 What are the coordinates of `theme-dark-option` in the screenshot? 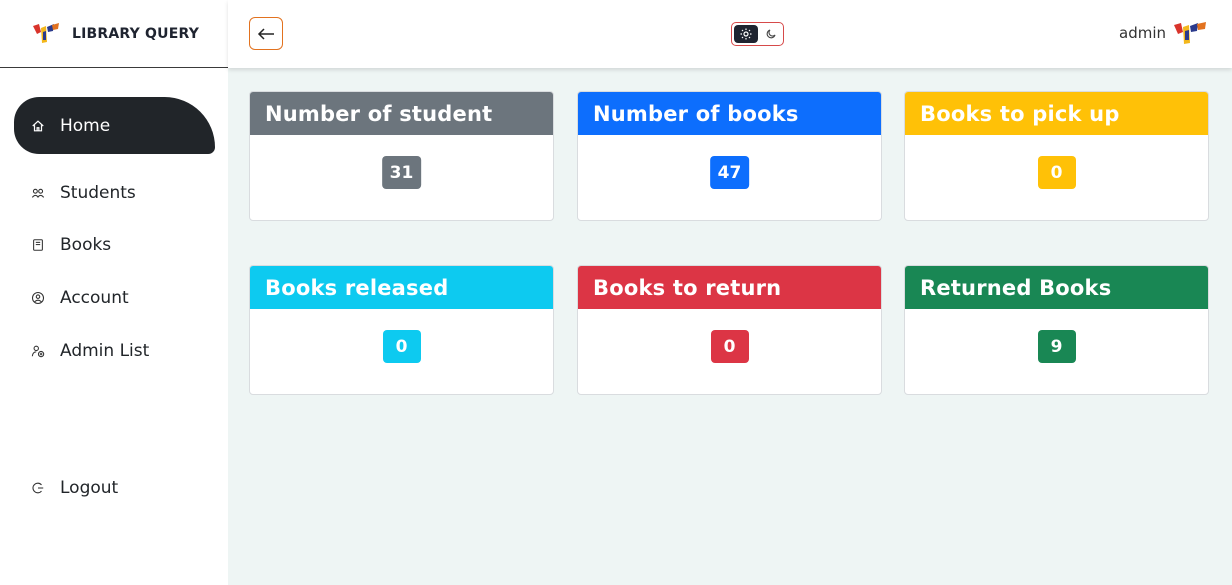 It's located at (772, 34).